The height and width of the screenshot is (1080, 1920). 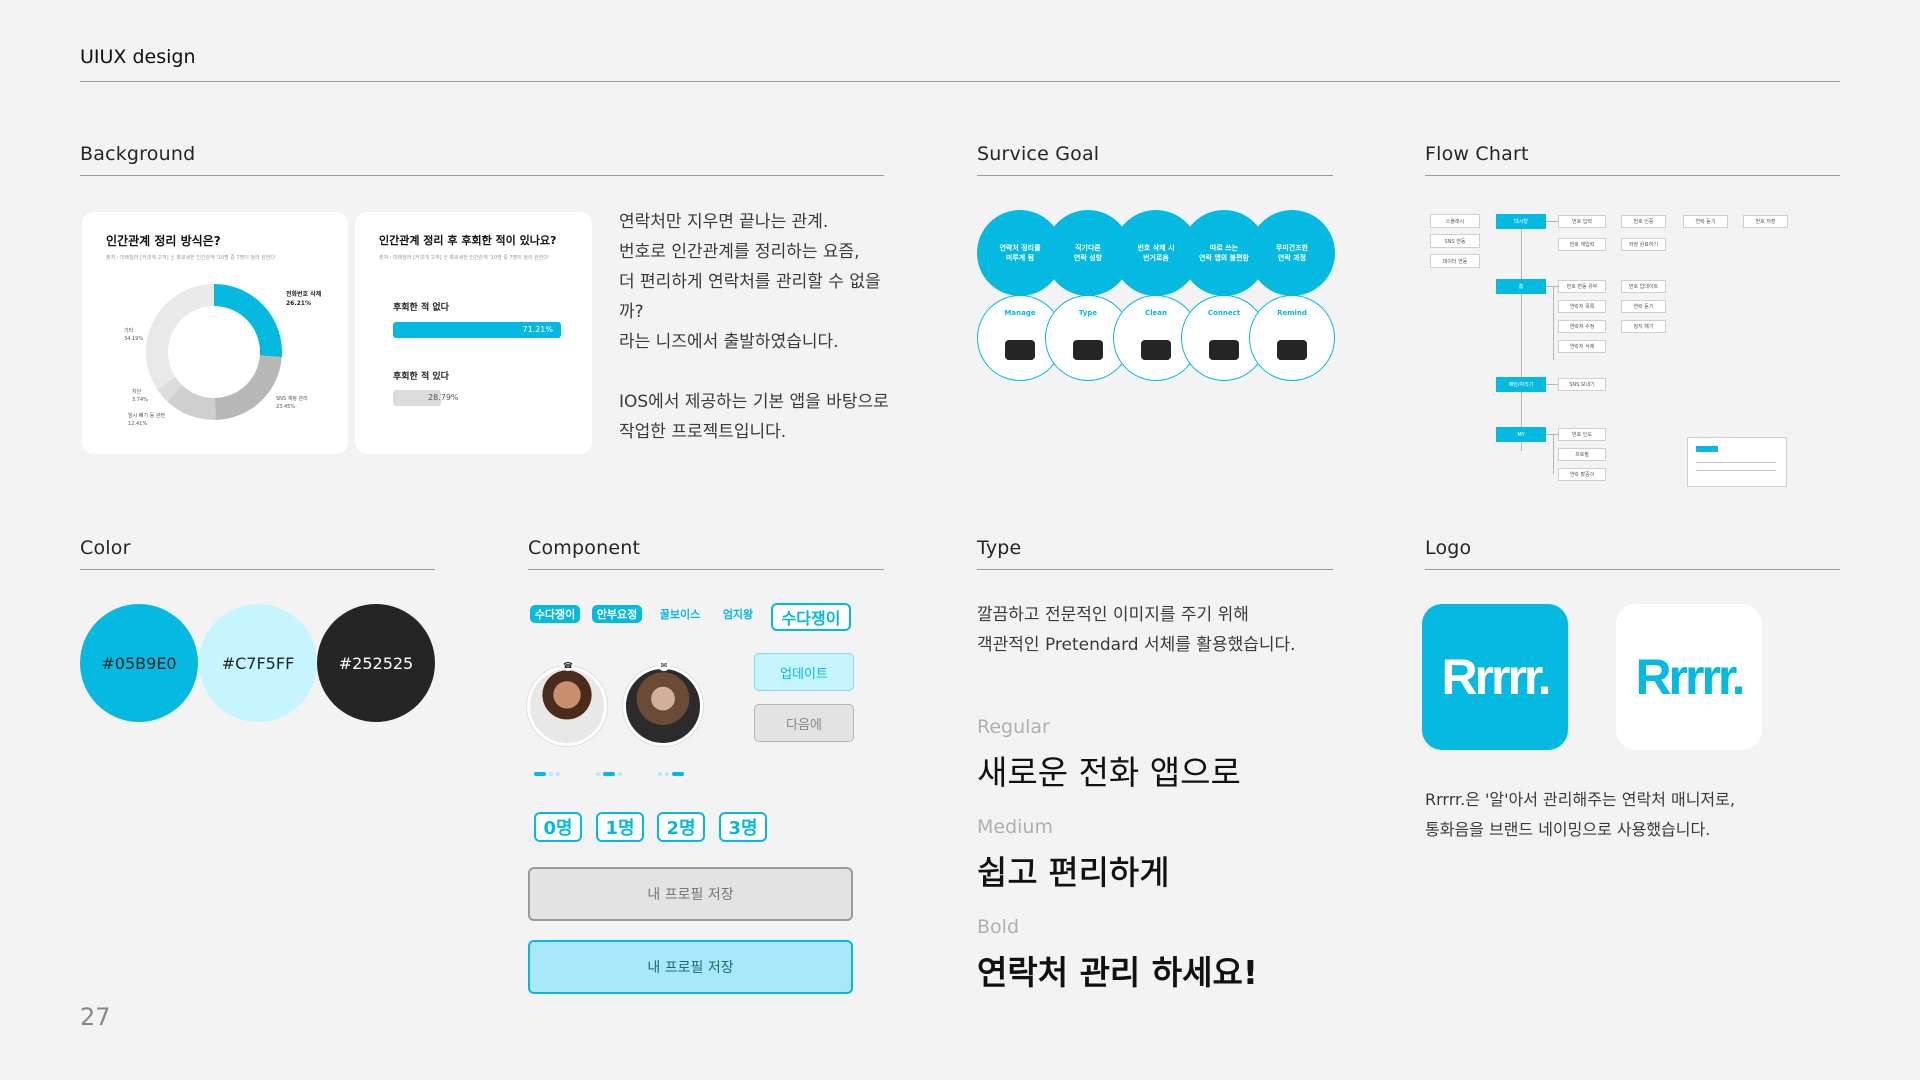 I want to click on swatch-dark-label: #252525, so click(x=376, y=663).